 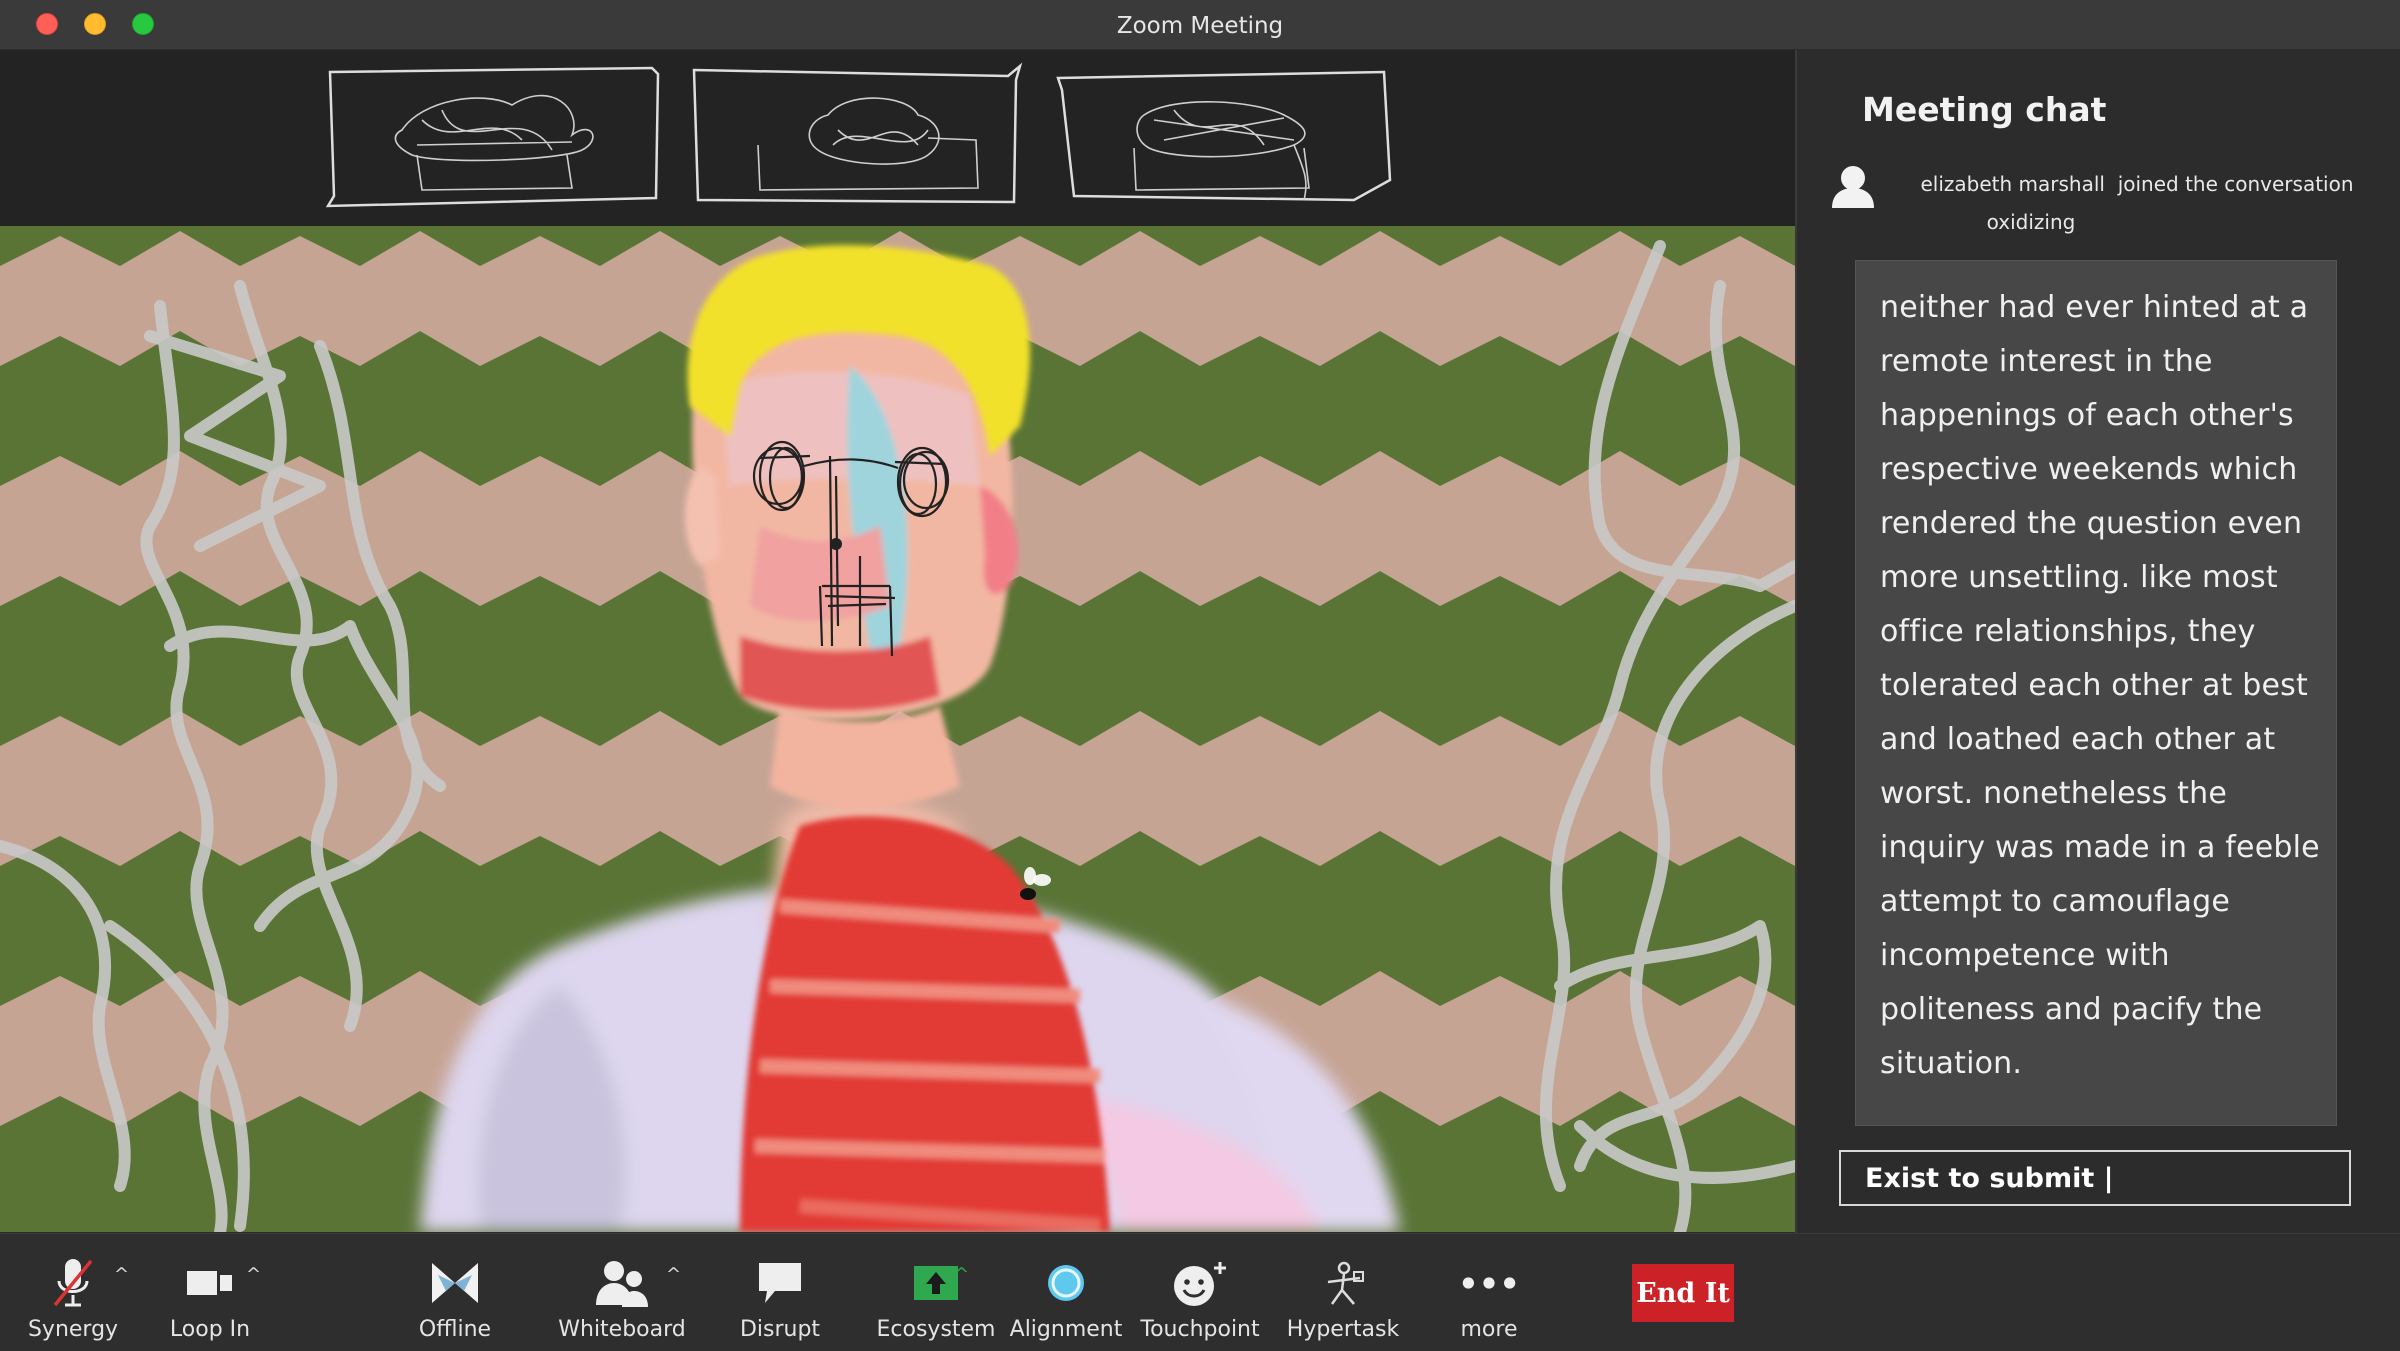 I want to click on bowtie-icon, so click(x=455, y=1283).